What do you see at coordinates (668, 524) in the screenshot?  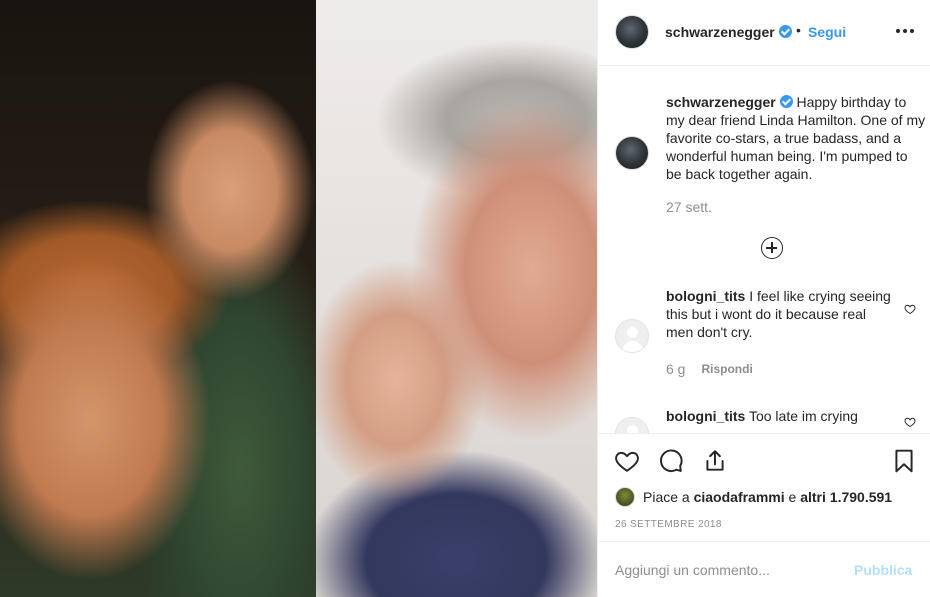 I see `post-date: 26 settembre 2018` at bounding box center [668, 524].